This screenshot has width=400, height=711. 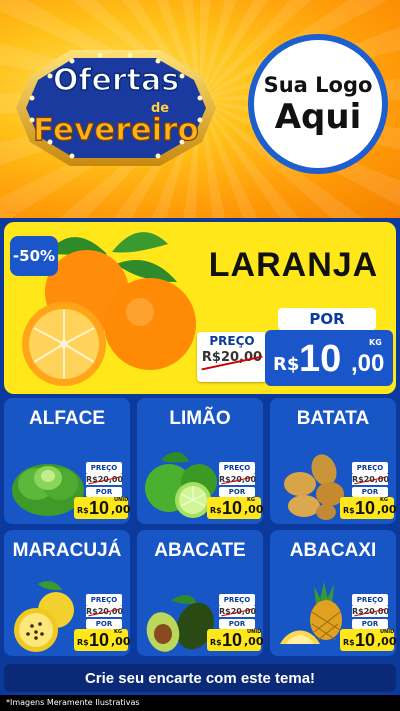 I want to click on logo-line1: Sua Logo, so click(x=318, y=85).